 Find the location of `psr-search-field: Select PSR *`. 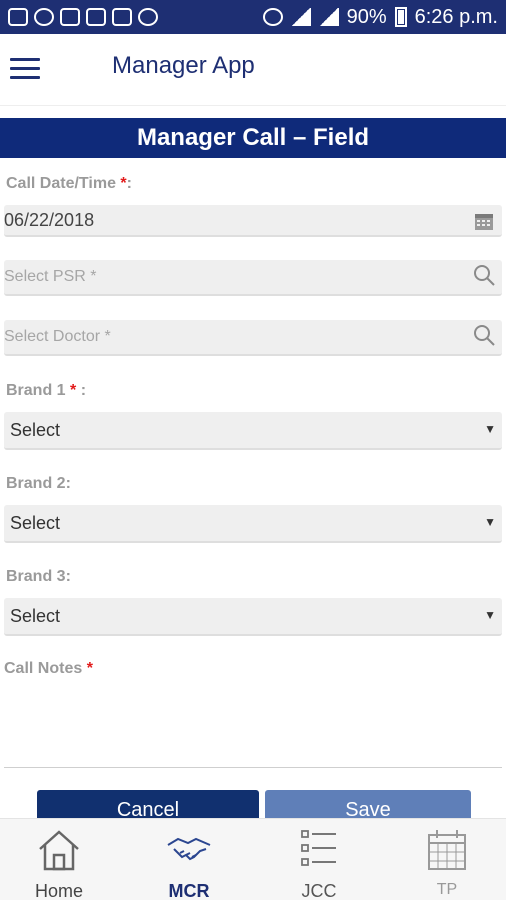

psr-search-field: Select PSR * is located at coordinates (253, 278).